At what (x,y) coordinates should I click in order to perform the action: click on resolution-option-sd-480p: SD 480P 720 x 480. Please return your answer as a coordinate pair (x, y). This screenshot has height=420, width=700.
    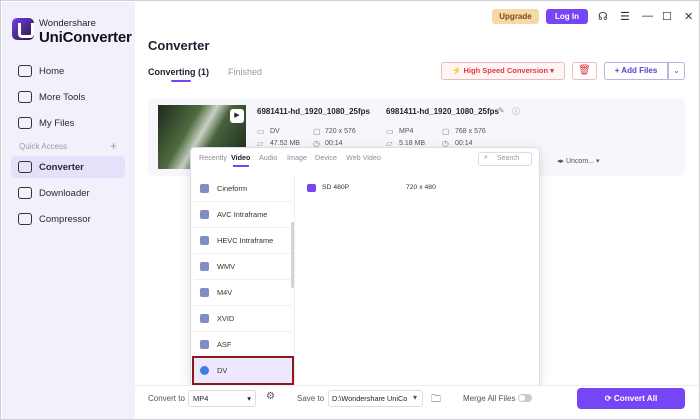
    Looking at the image, I should click on (413, 189).